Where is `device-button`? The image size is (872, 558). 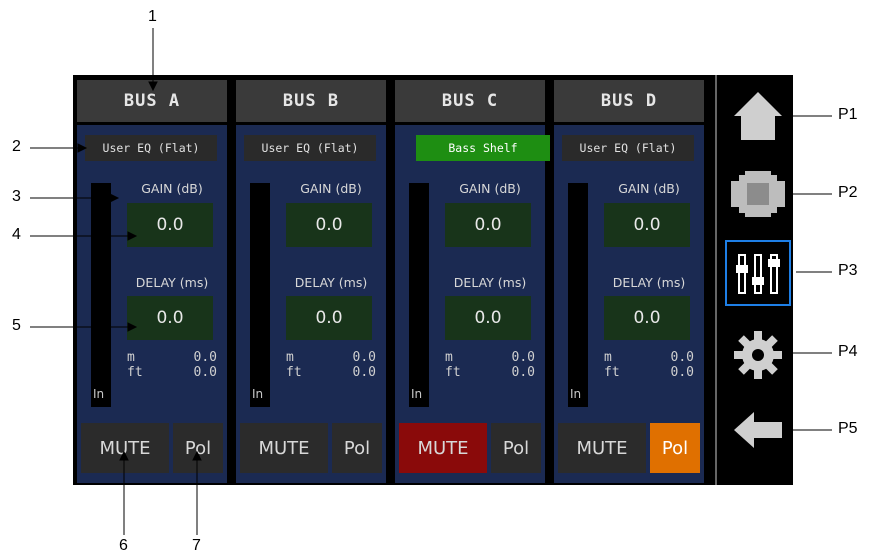
device-button is located at coordinates (758, 194).